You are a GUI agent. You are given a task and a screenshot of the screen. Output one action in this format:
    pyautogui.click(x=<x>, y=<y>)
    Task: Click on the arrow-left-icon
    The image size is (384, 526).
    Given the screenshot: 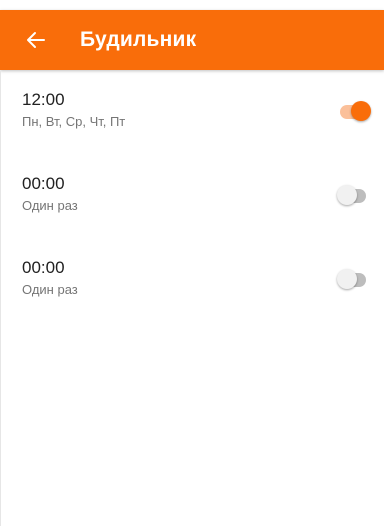 What is the action you would take?
    pyautogui.click(x=36, y=40)
    